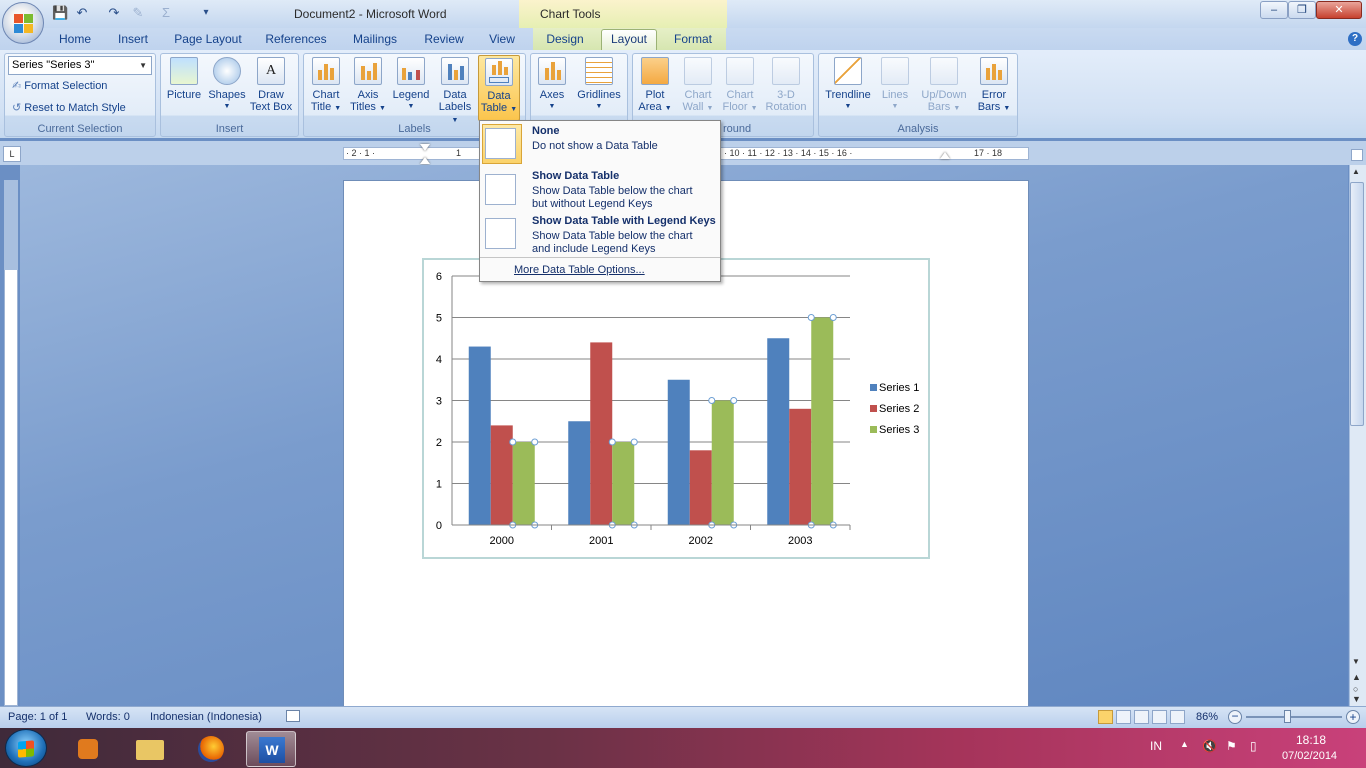 The height and width of the screenshot is (768, 1366). Describe the element at coordinates (326, 86) in the screenshot. I see `chart-title-button: Chart Title ▼` at that location.